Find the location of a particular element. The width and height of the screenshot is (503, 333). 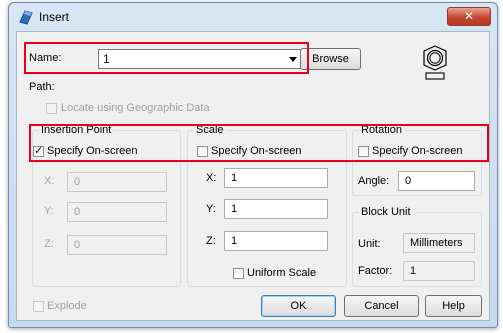

browse-button: Browse is located at coordinates (330, 59).